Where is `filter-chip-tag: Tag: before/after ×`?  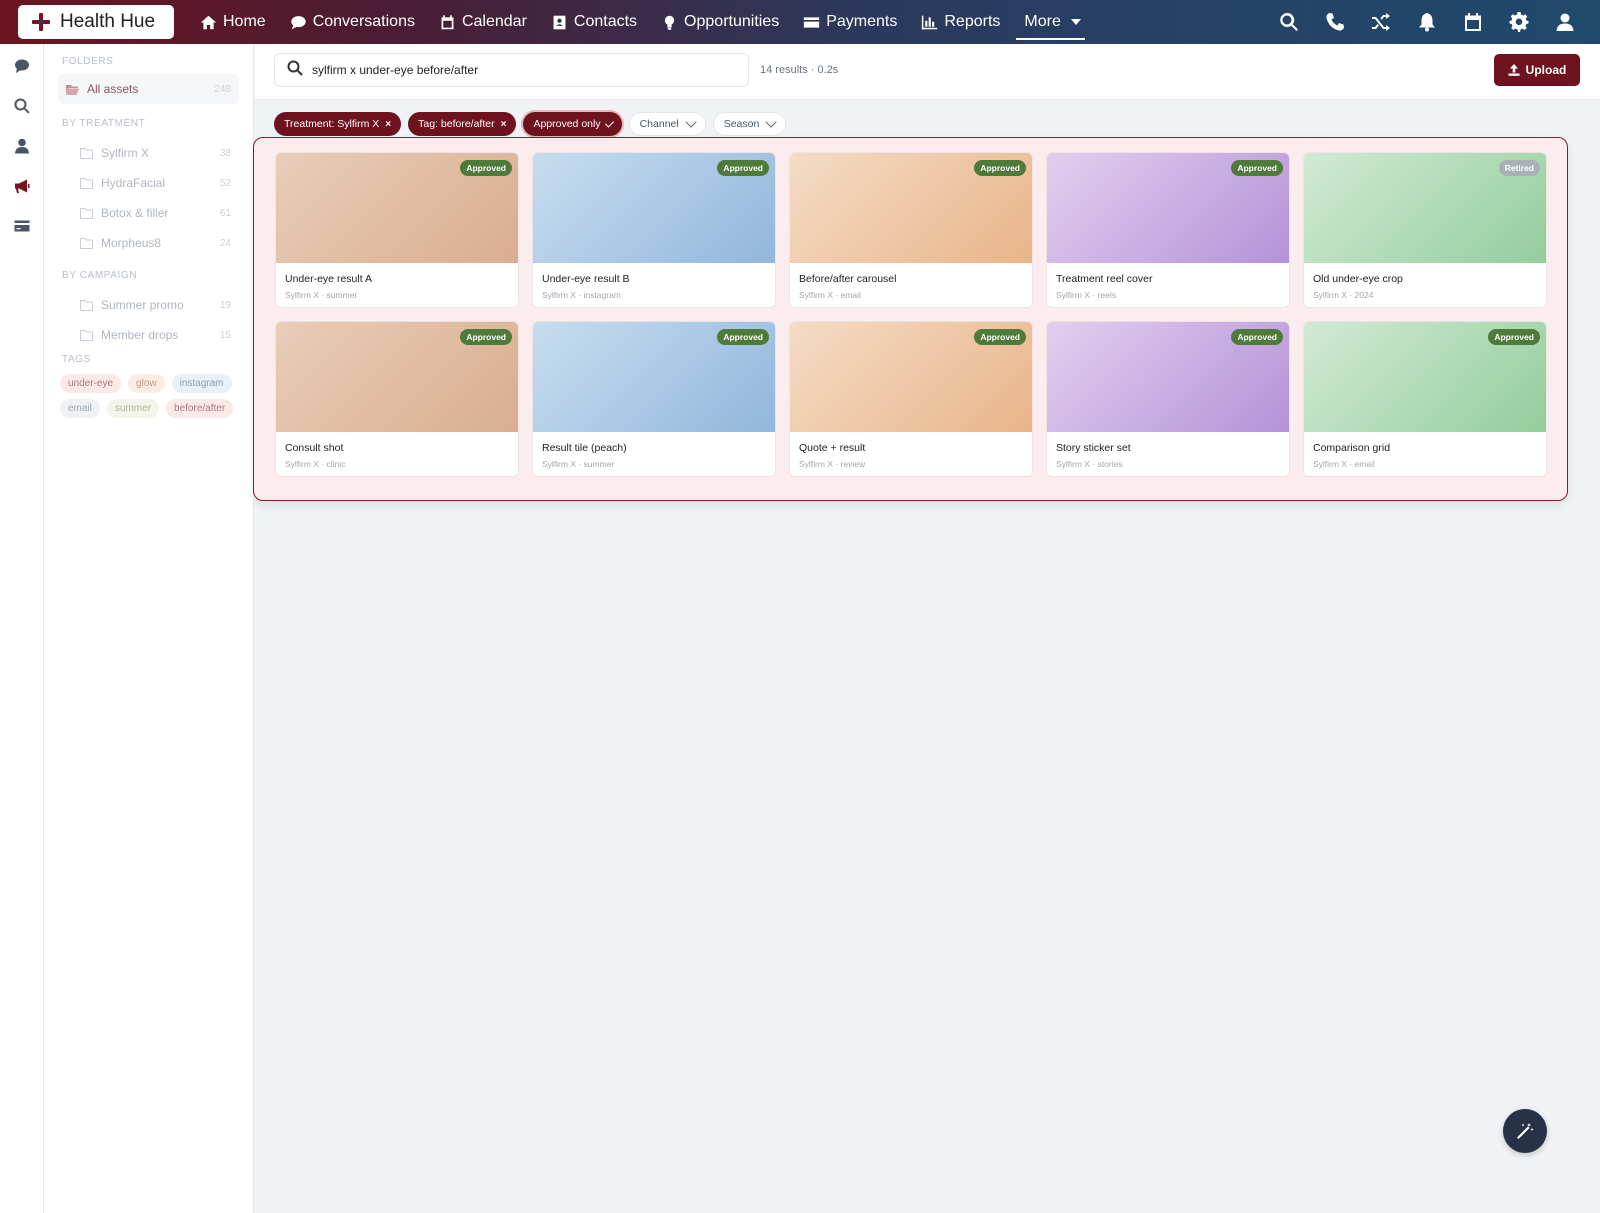
filter-chip-tag: Tag: before/after × is located at coordinates (462, 124).